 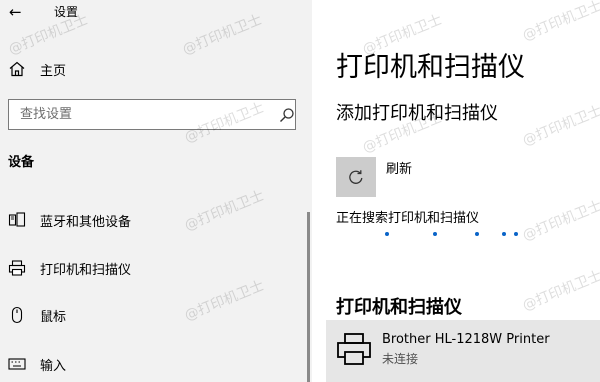 What do you see at coordinates (399, 307) in the screenshot?
I see `printers-list-heading: 打印机和扫描仪` at bounding box center [399, 307].